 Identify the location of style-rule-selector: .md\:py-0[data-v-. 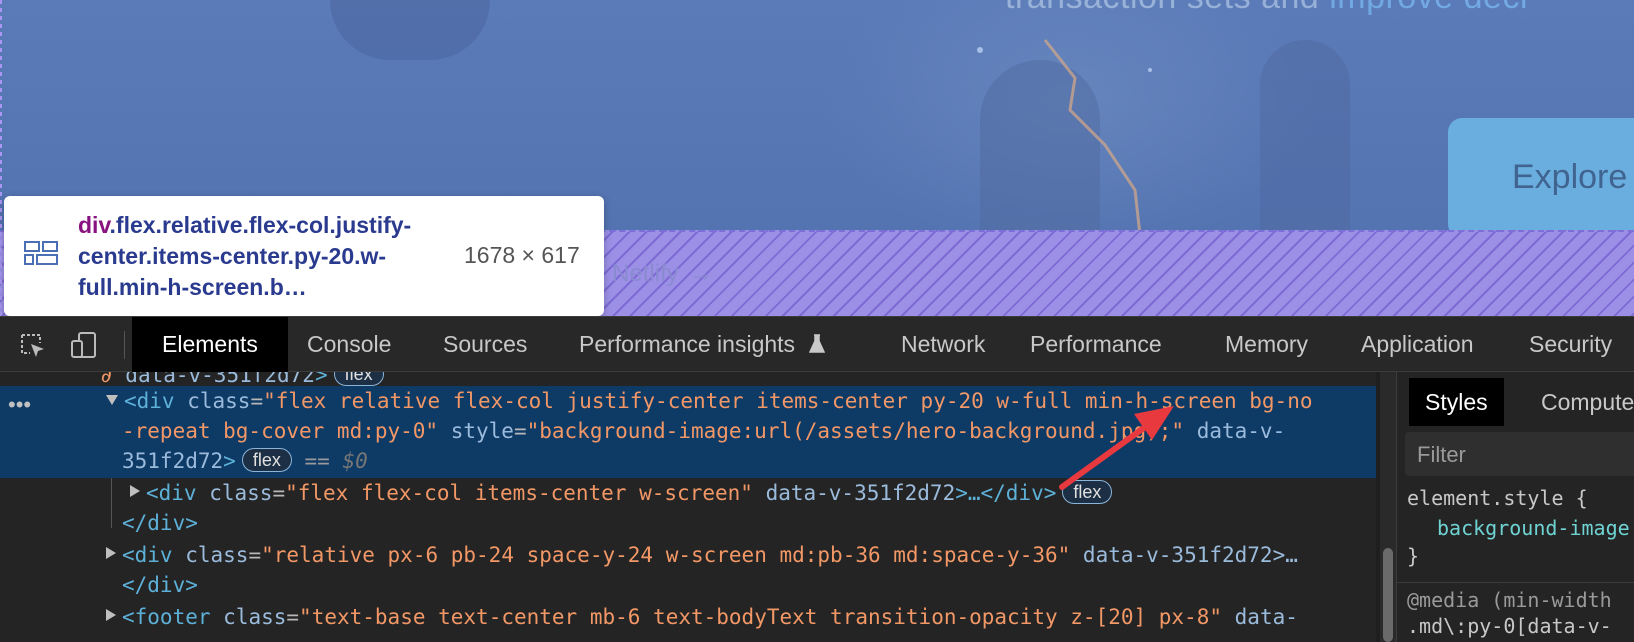
(1509, 626).